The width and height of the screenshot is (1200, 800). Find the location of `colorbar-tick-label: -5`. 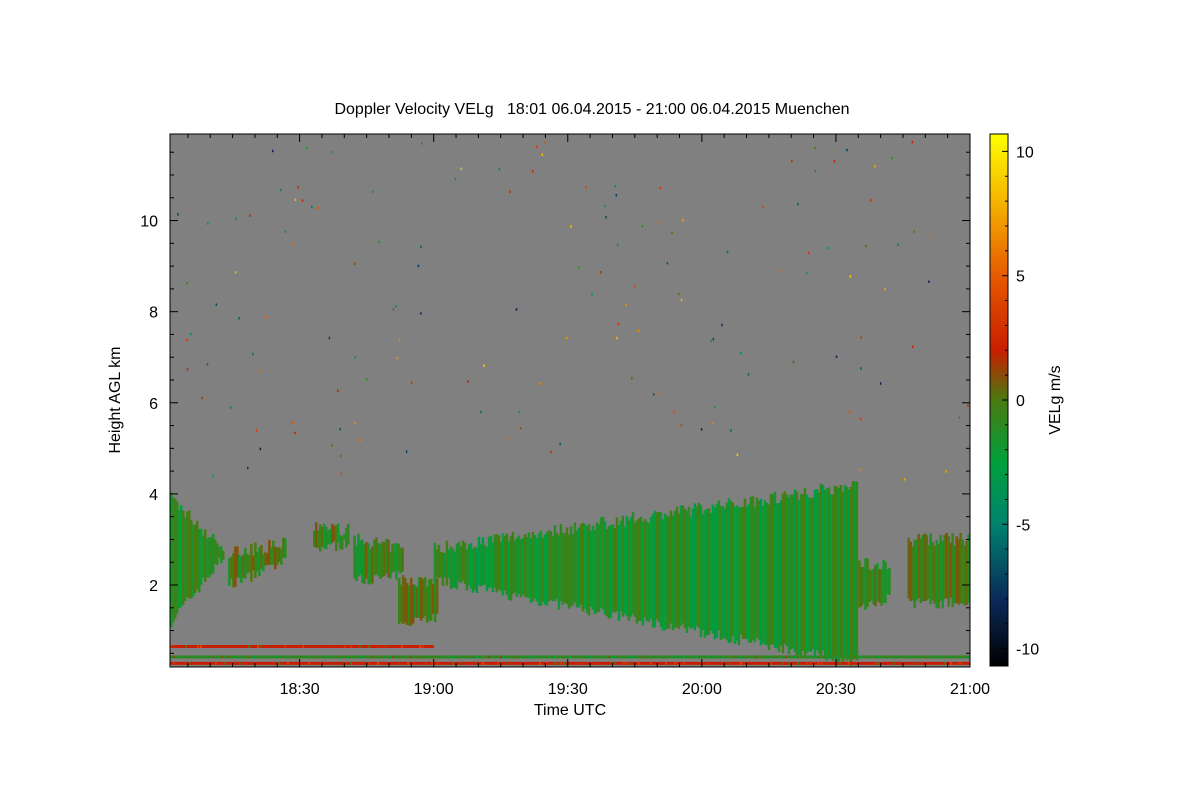

colorbar-tick-label: -5 is located at coordinates (1023, 525).